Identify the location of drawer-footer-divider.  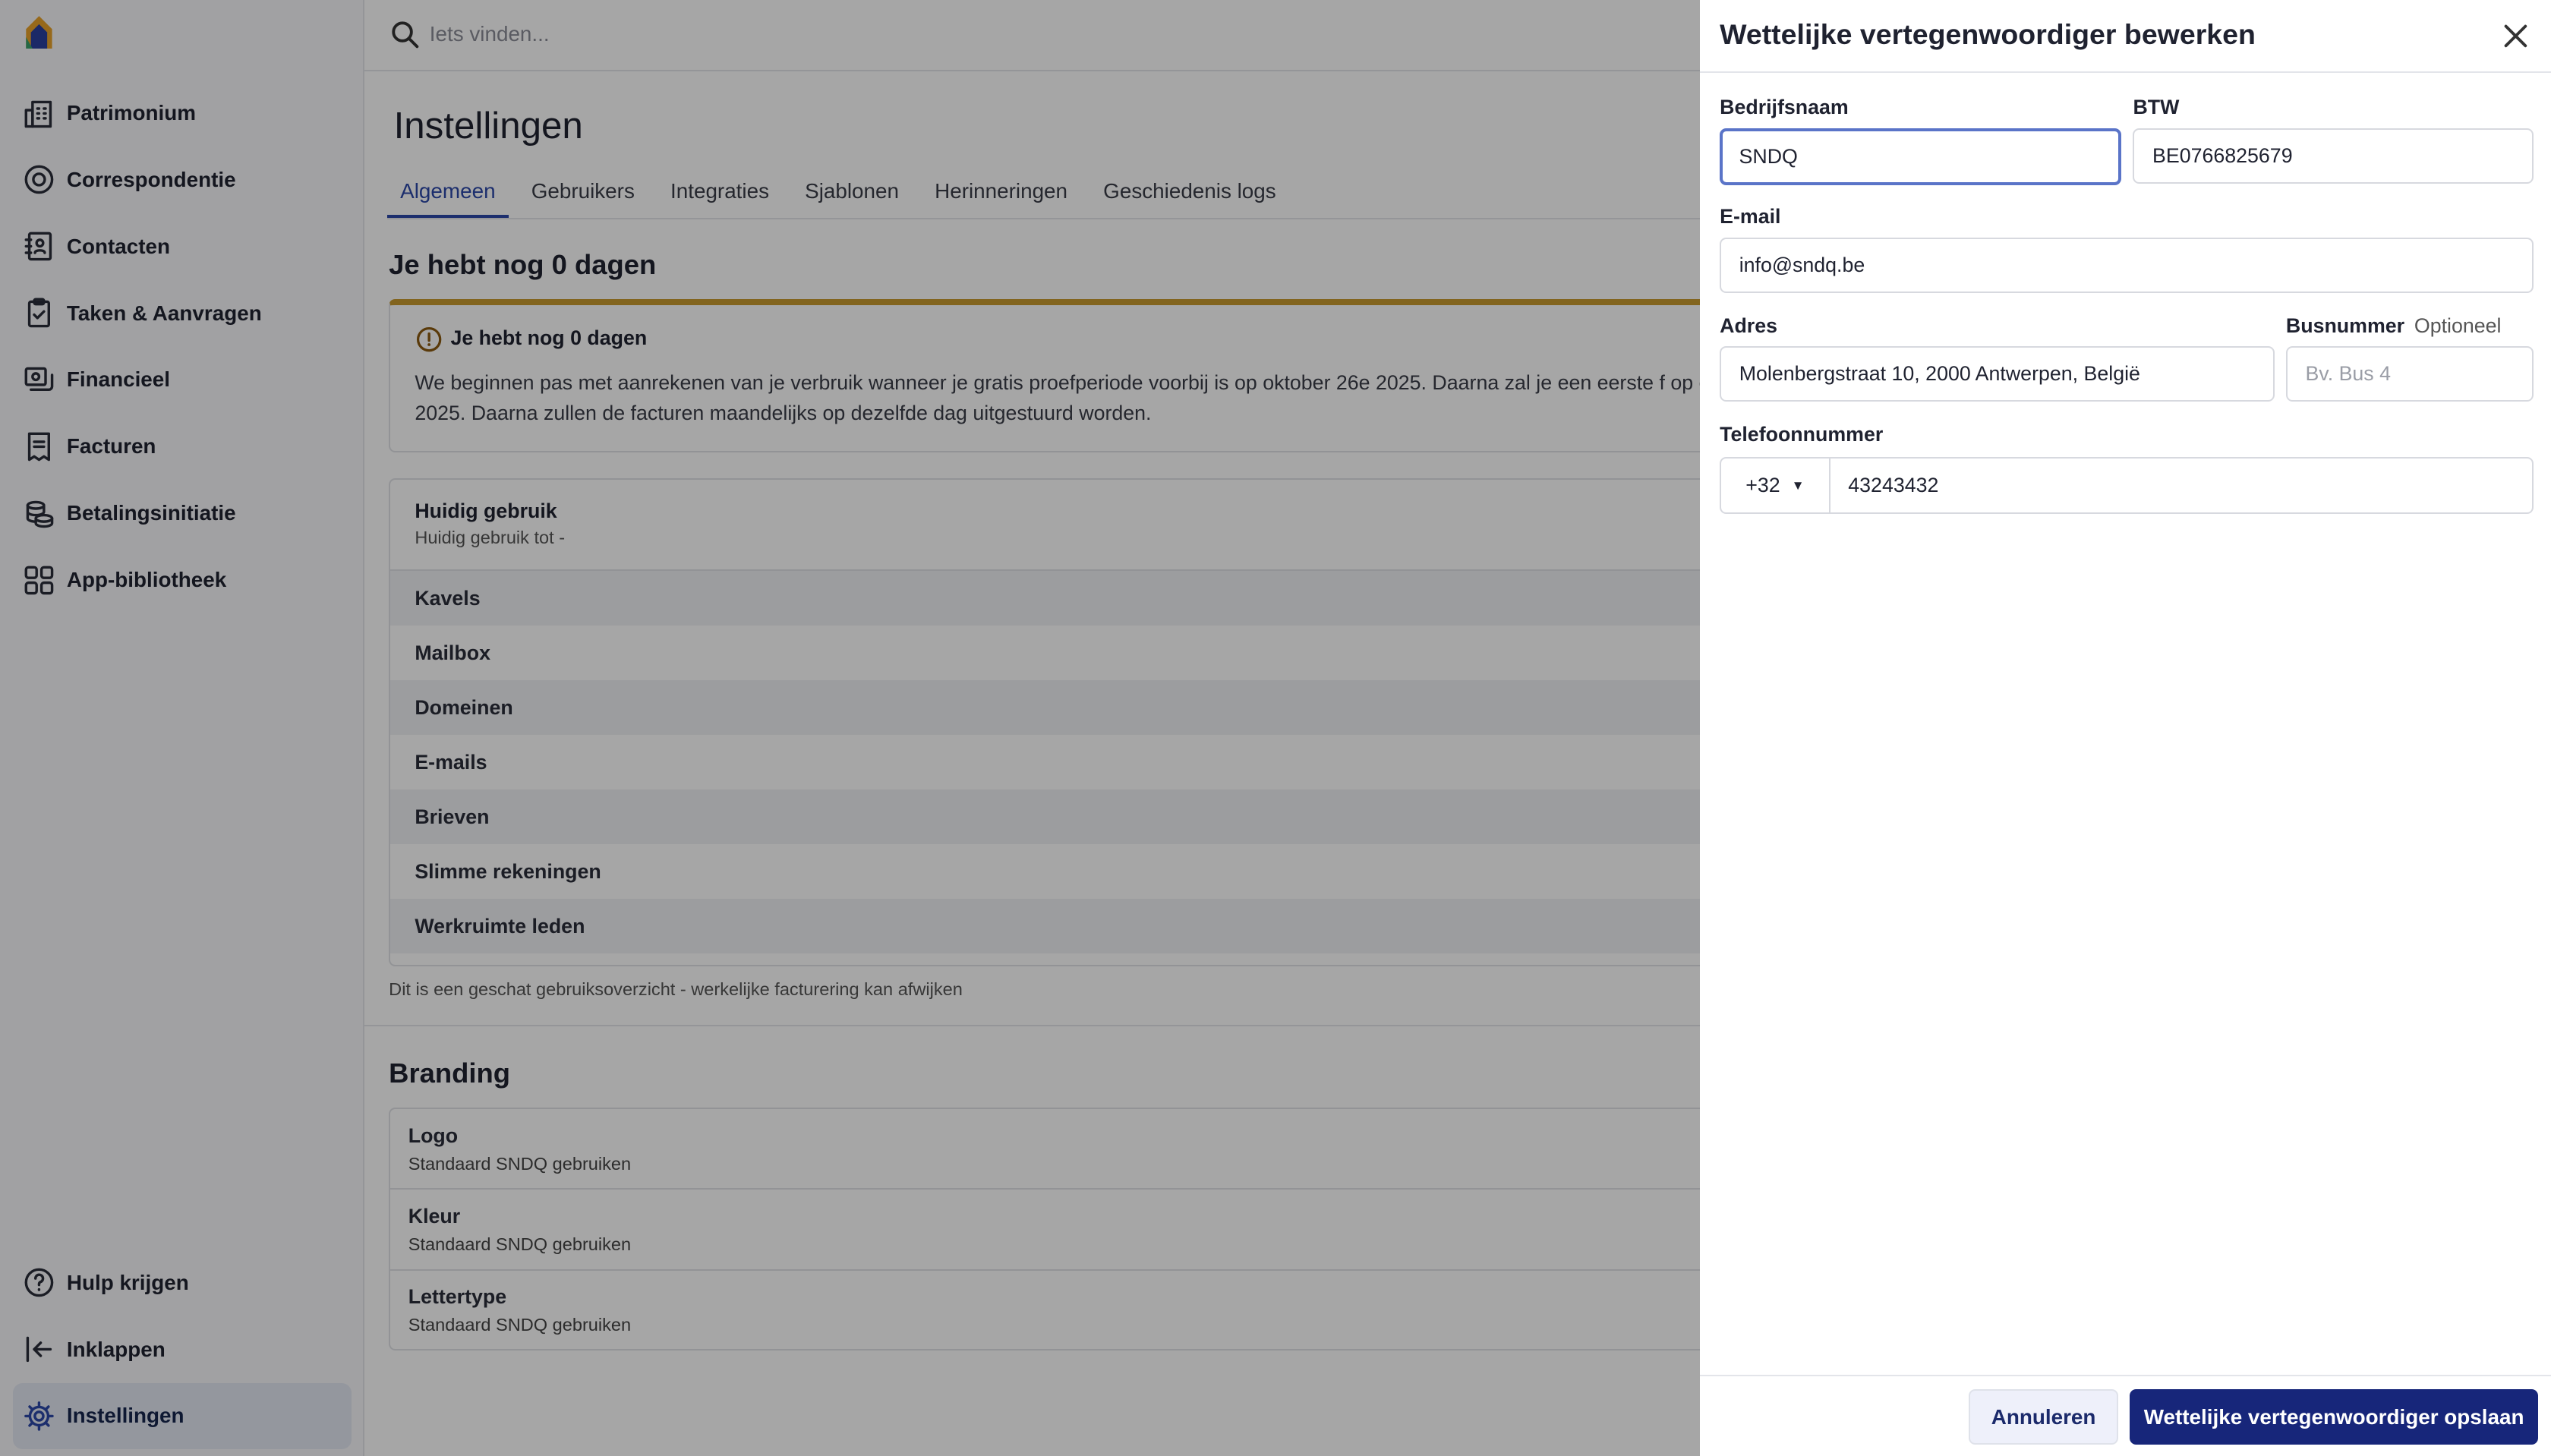
(2125, 1375).